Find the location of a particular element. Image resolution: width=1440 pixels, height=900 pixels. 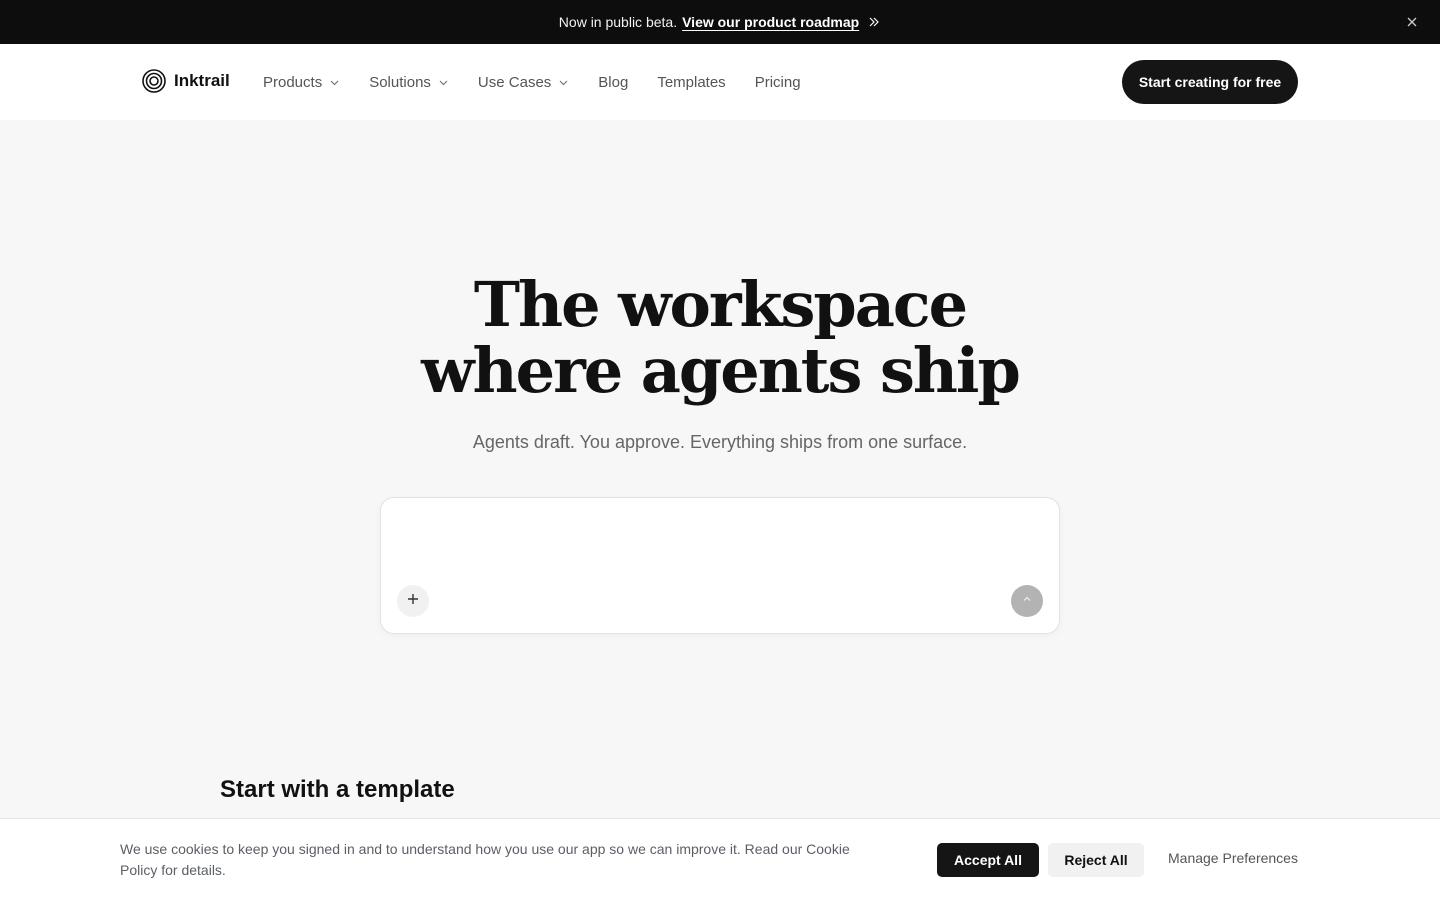

reject-all-button: Reject All is located at coordinates (1096, 860).